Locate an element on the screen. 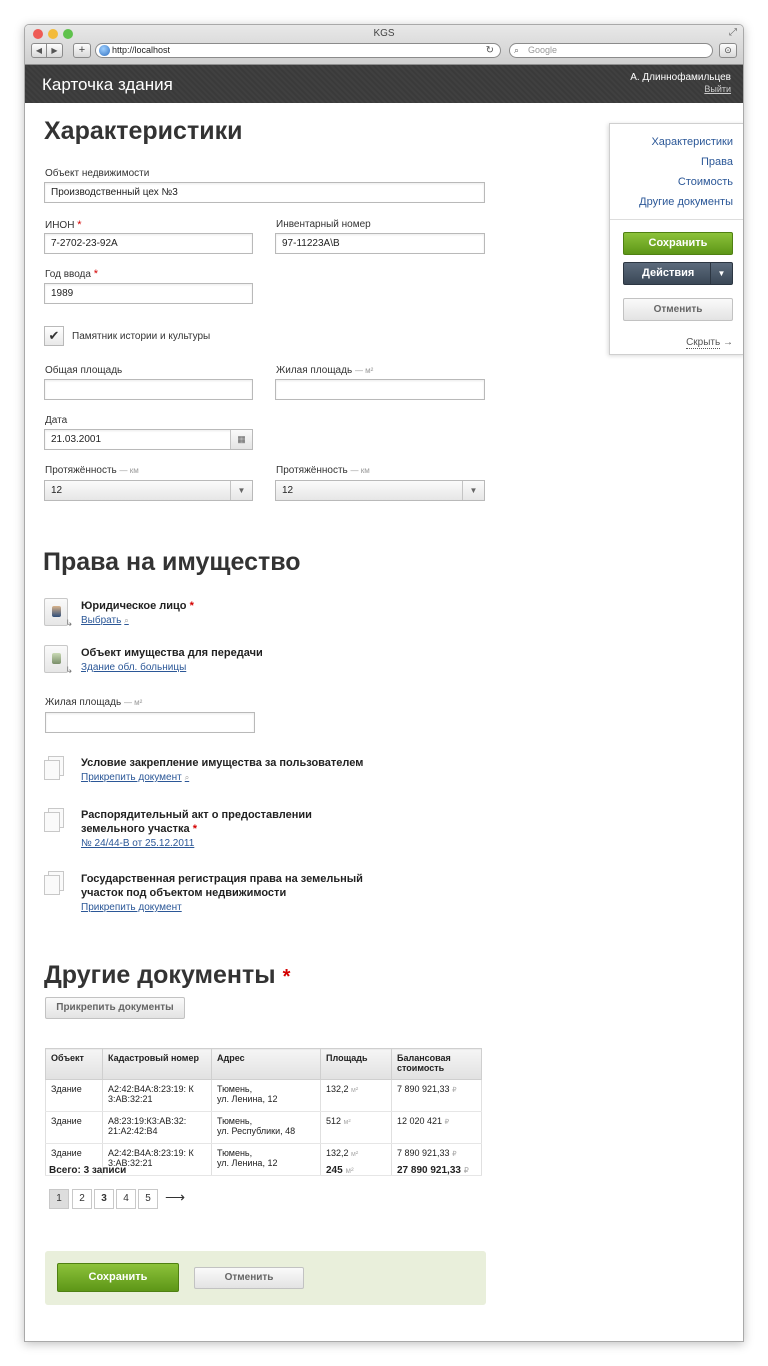 The height and width of the screenshot is (1366, 768). window-title: KGS is located at coordinates (384, 33).